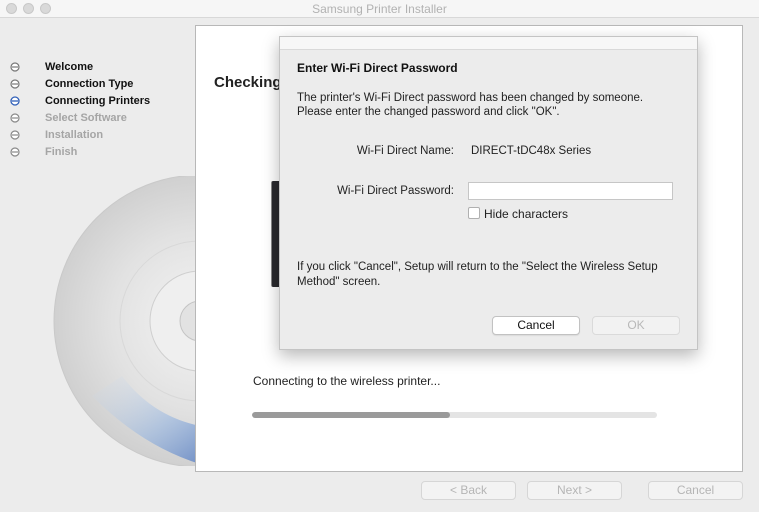 The image size is (759, 512). Describe the element at coordinates (574, 490) in the screenshot. I see `next-button: Next >` at that location.